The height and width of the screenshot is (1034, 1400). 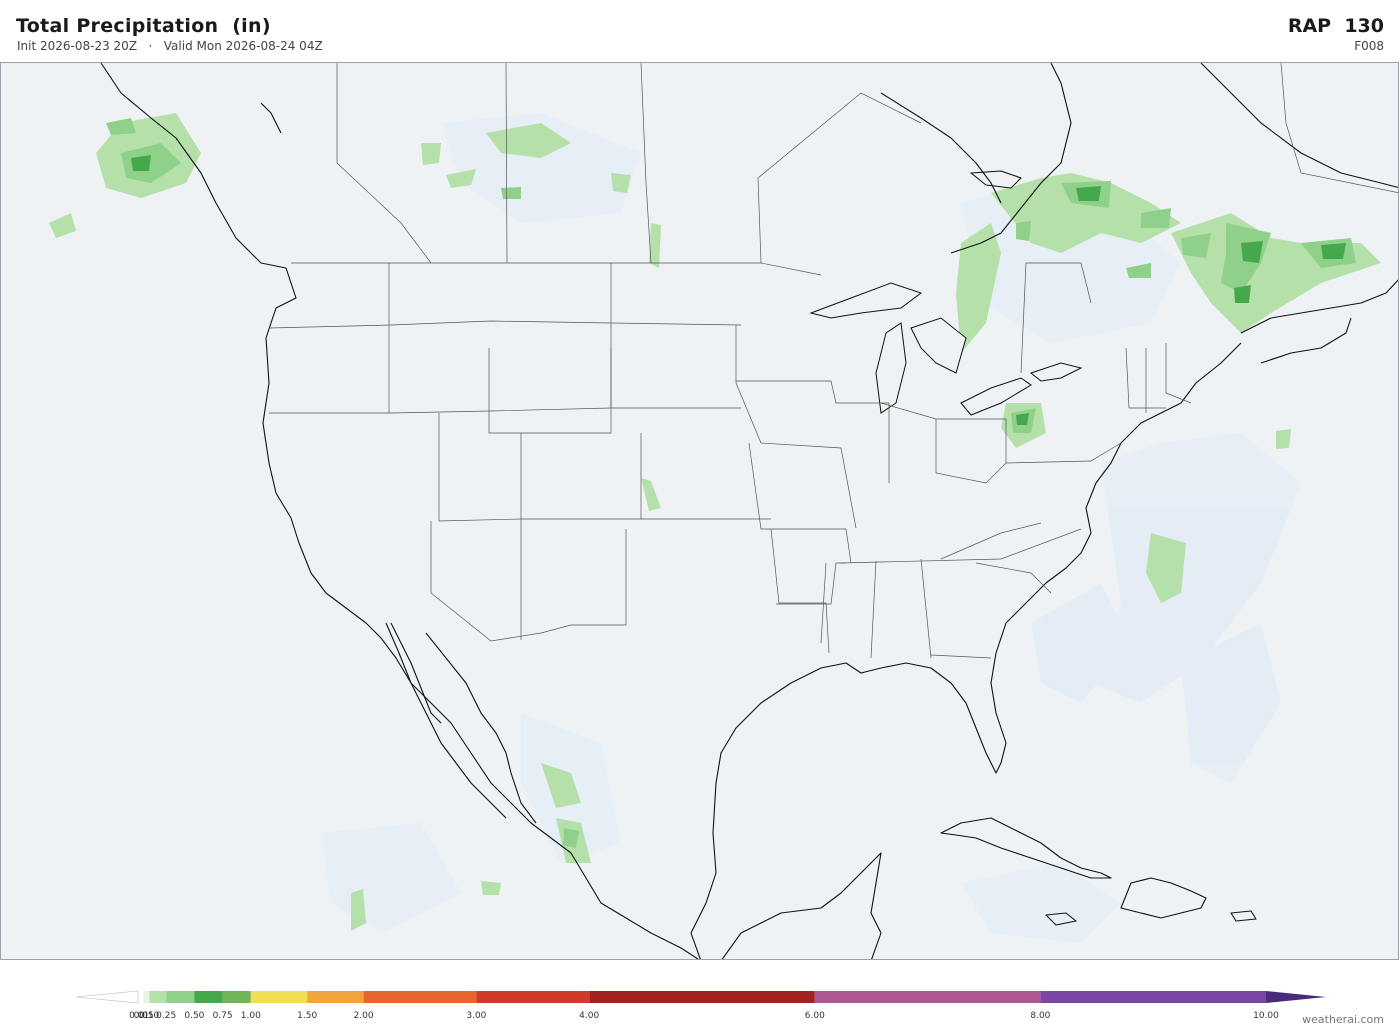 I want to click on colorbar-bin-0.50, so click(x=208, y=997).